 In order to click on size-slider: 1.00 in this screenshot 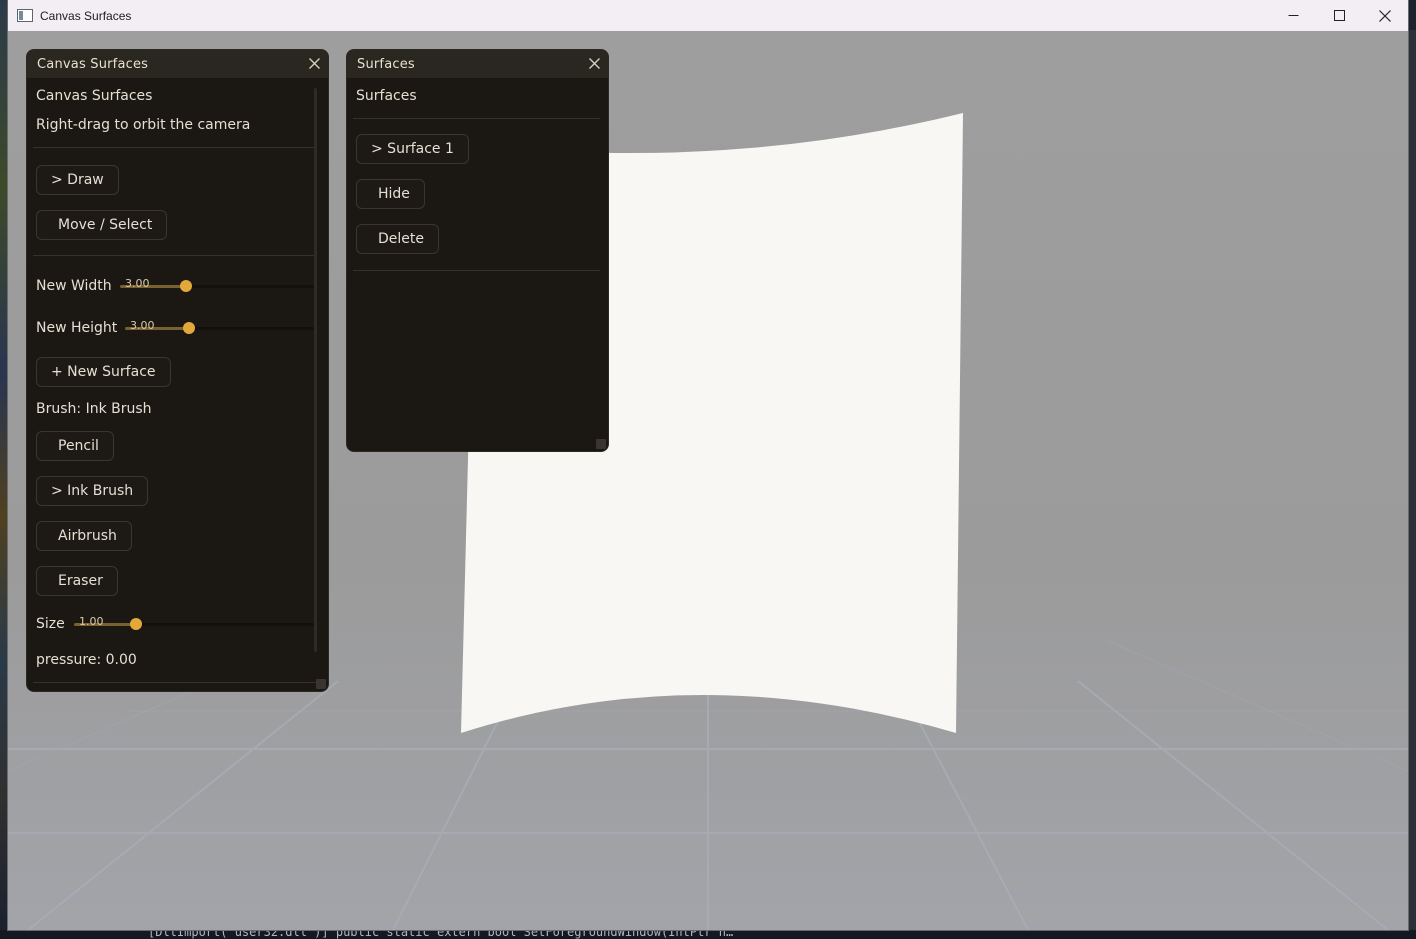, I will do `click(194, 622)`.